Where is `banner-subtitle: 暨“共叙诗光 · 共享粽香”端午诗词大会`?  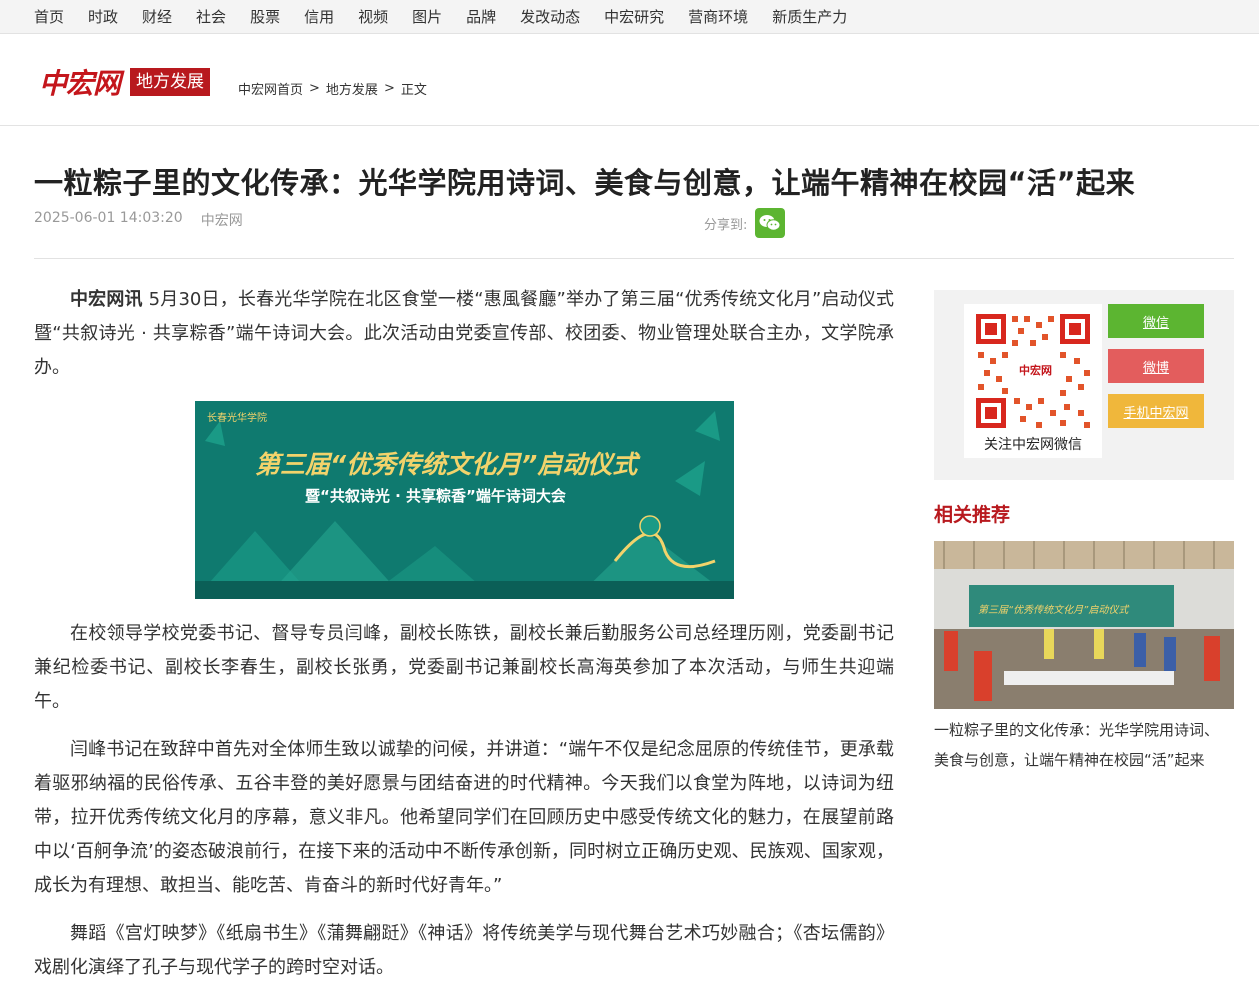
banner-subtitle: 暨“共叙诗光 · 共享粽香”端午诗词大会 is located at coordinates (435, 496).